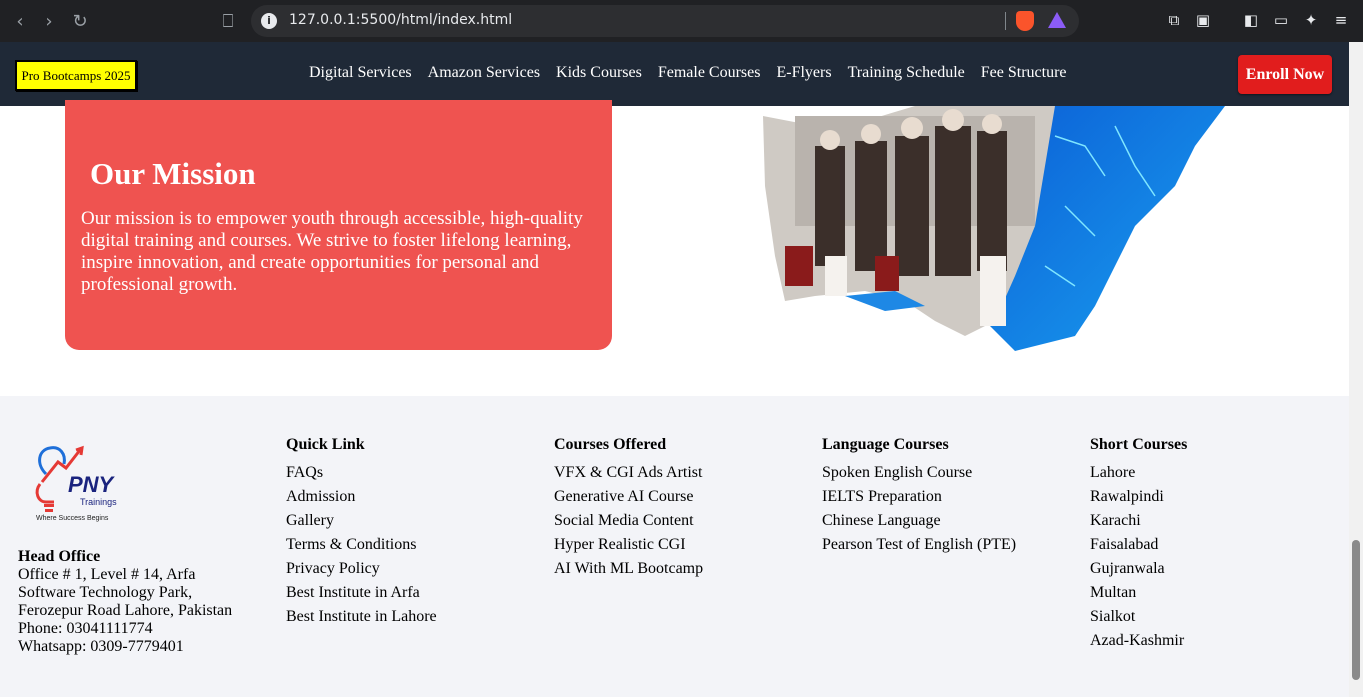 The height and width of the screenshot is (697, 1363). What do you see at coordinates (1138, 641) in the screenshot?
I see `footer-link: Azad-Kashmir` at bounding box center [1138, 641].